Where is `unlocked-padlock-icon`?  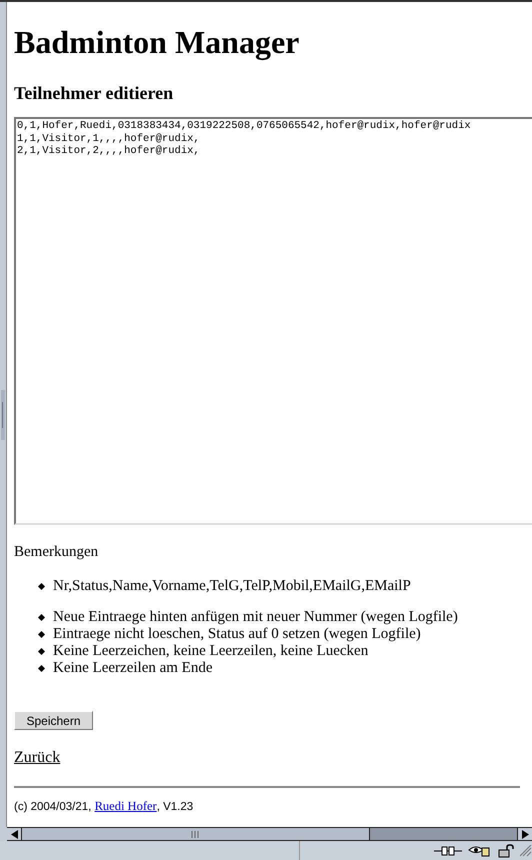
unlocked-padlock-icon is located at coordinates (506, 851).